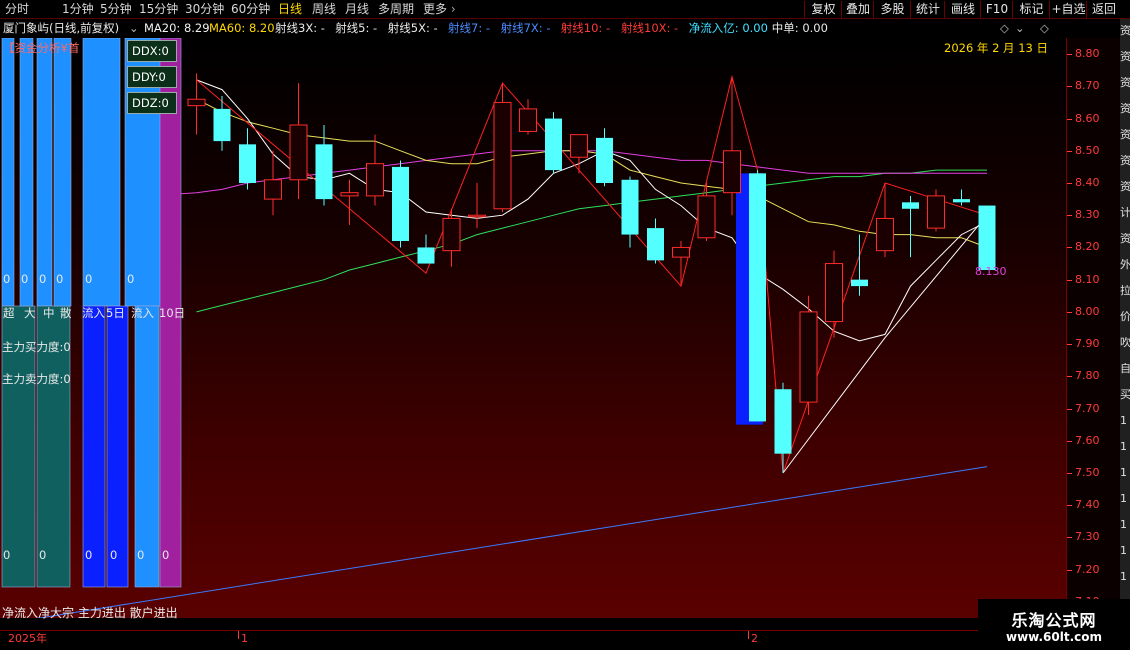 This screenshot has width=1130, height=650. What do you see at coordinates (453, 9) in the screenshot?
I see `chevron-right-icon: ›` at bounding box center [453, 9].